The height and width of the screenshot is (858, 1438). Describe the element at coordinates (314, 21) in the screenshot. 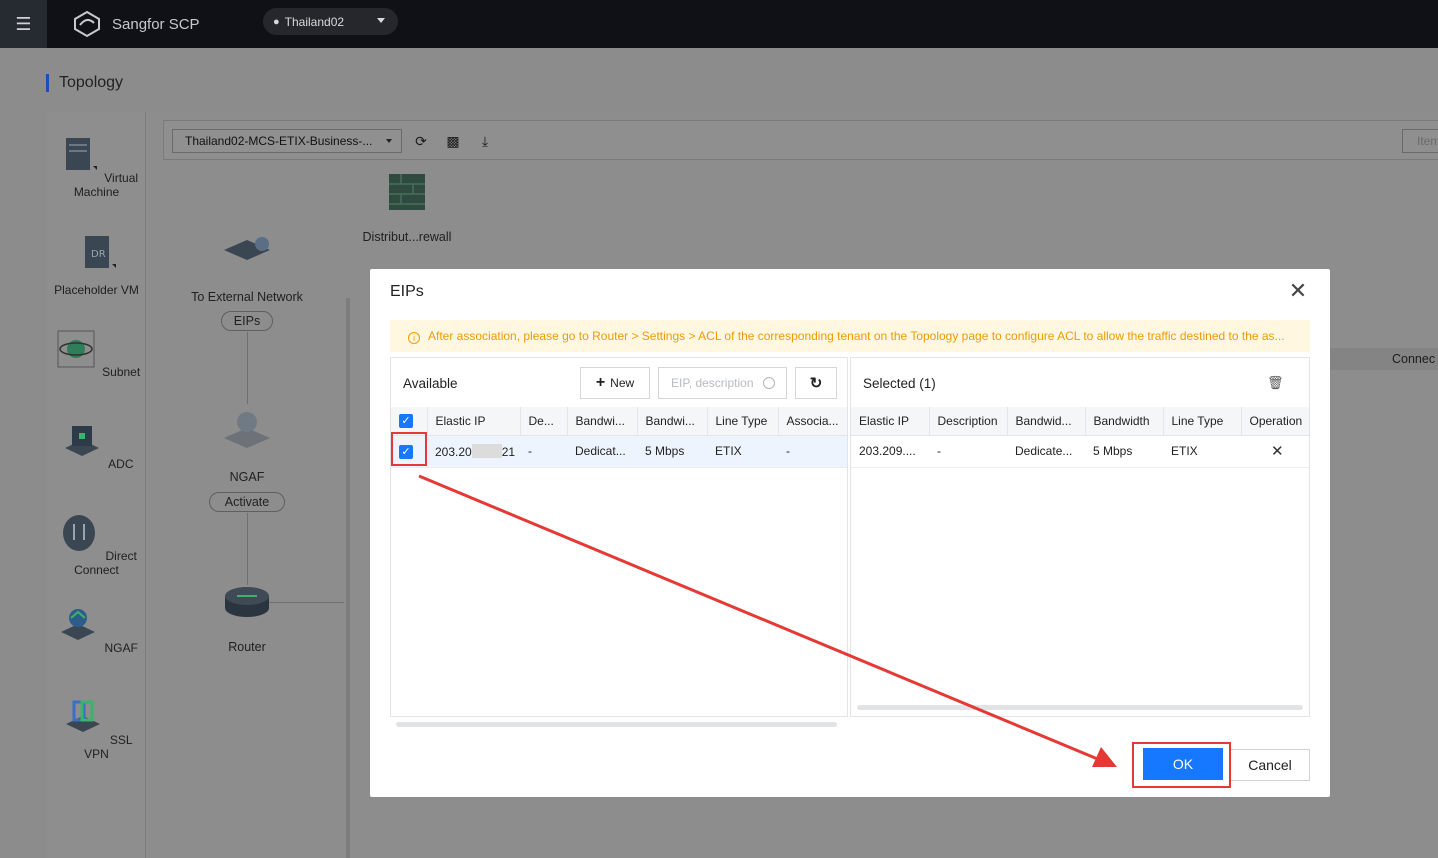

I see `region-name: Thailand02` at that location.